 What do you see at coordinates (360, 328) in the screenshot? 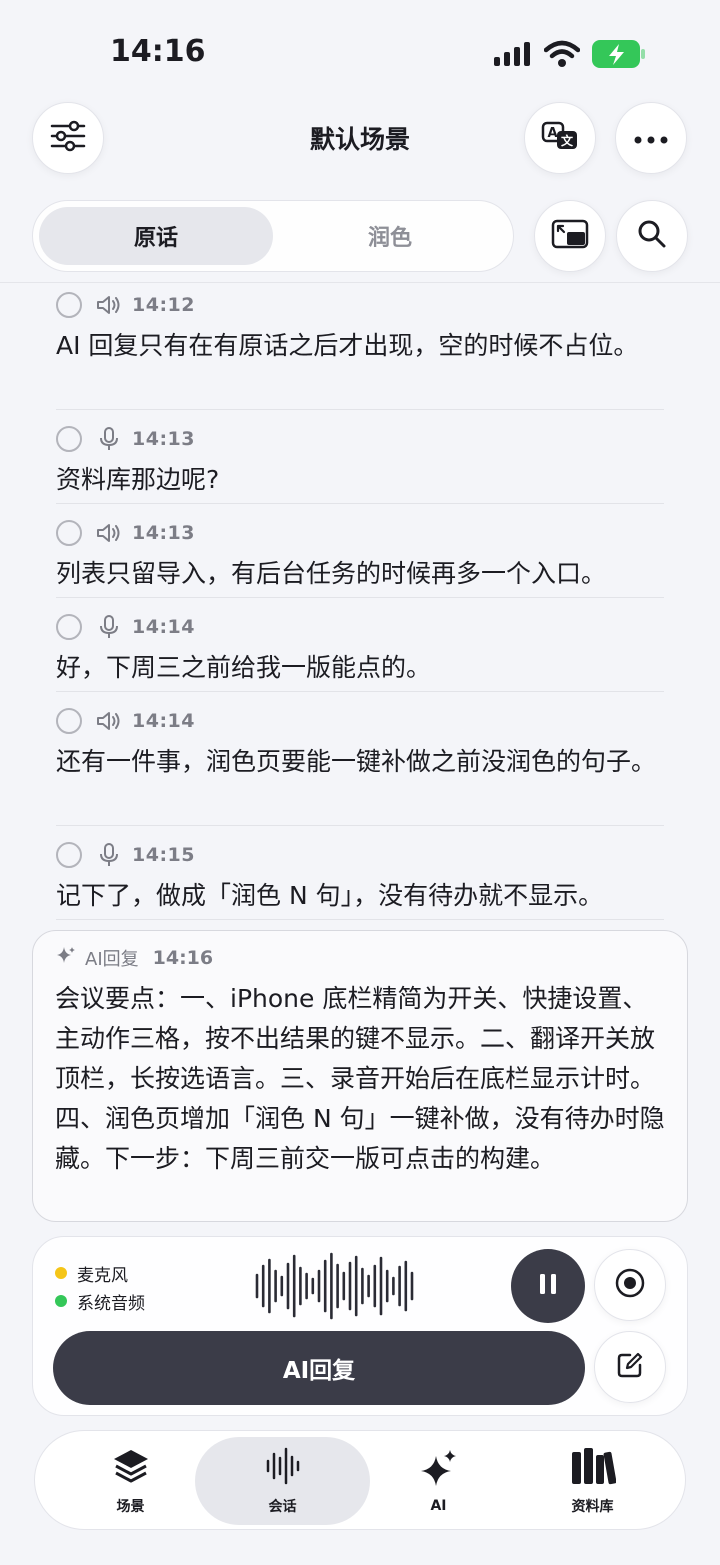
I see `transcript-entry: 14:12 AI 回复只有在有原话之后才出现，空的时候不占位。` at bounding box center [360, 328].